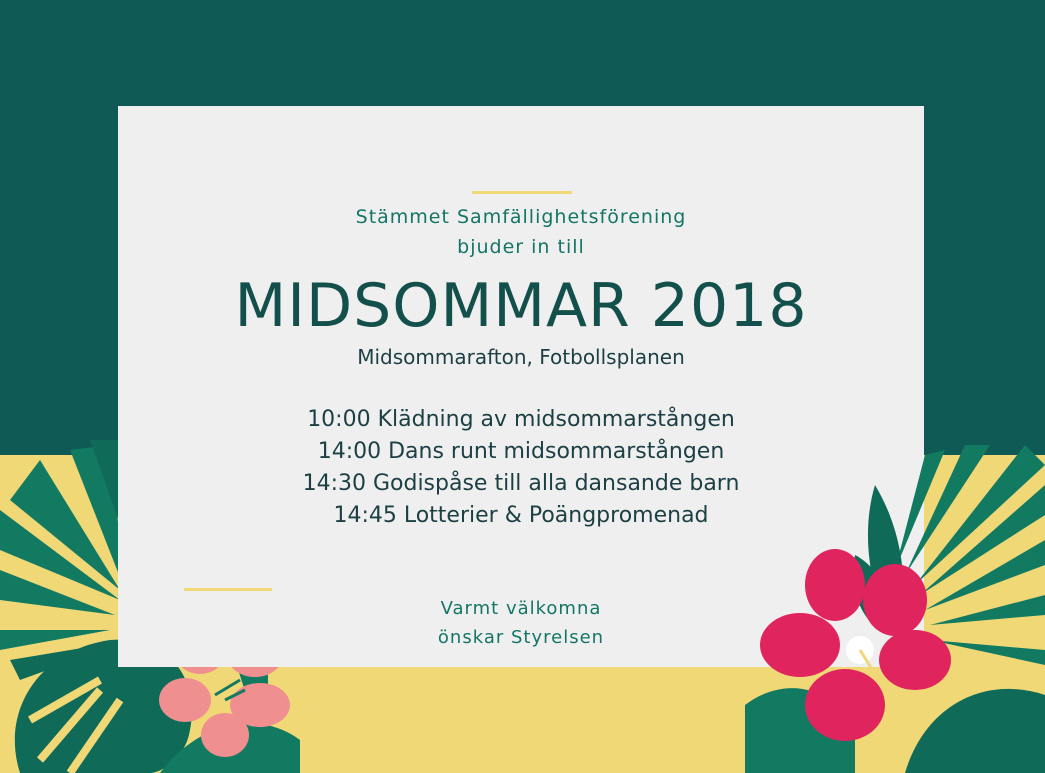 This screenshot has width=1045, height=773. Describe the element at coordinates (521, 419) in the screenshot. I see `schedule-item: 10:00 Klädning av midsommarstången` at that location.